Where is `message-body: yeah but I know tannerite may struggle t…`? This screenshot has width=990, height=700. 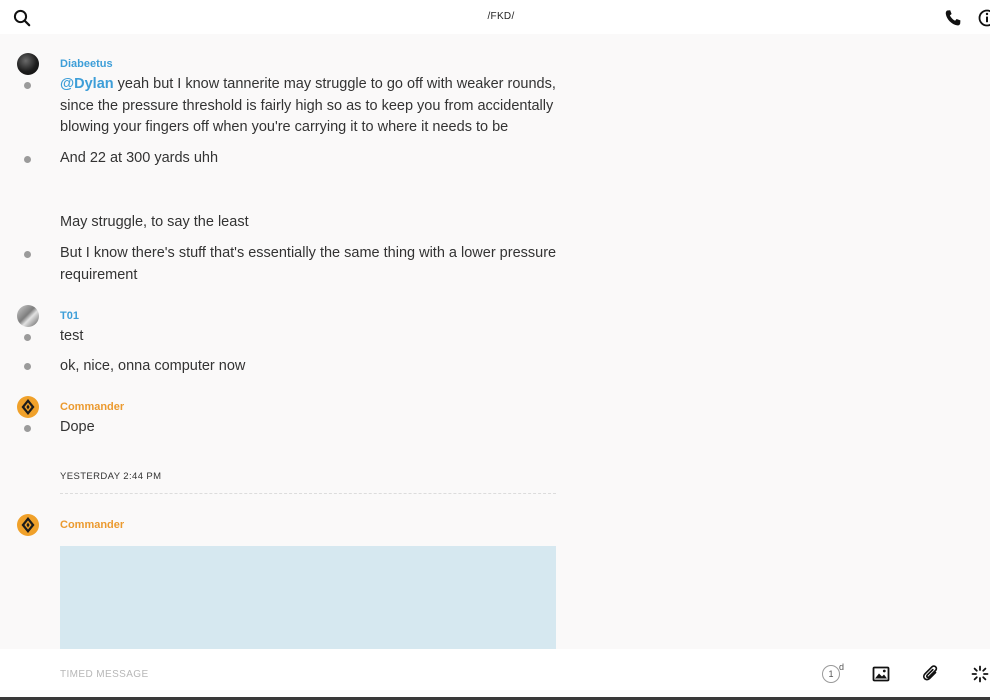
message-body: yeah but I know tannerite may struggle t… is located at coordinates (308, 105).